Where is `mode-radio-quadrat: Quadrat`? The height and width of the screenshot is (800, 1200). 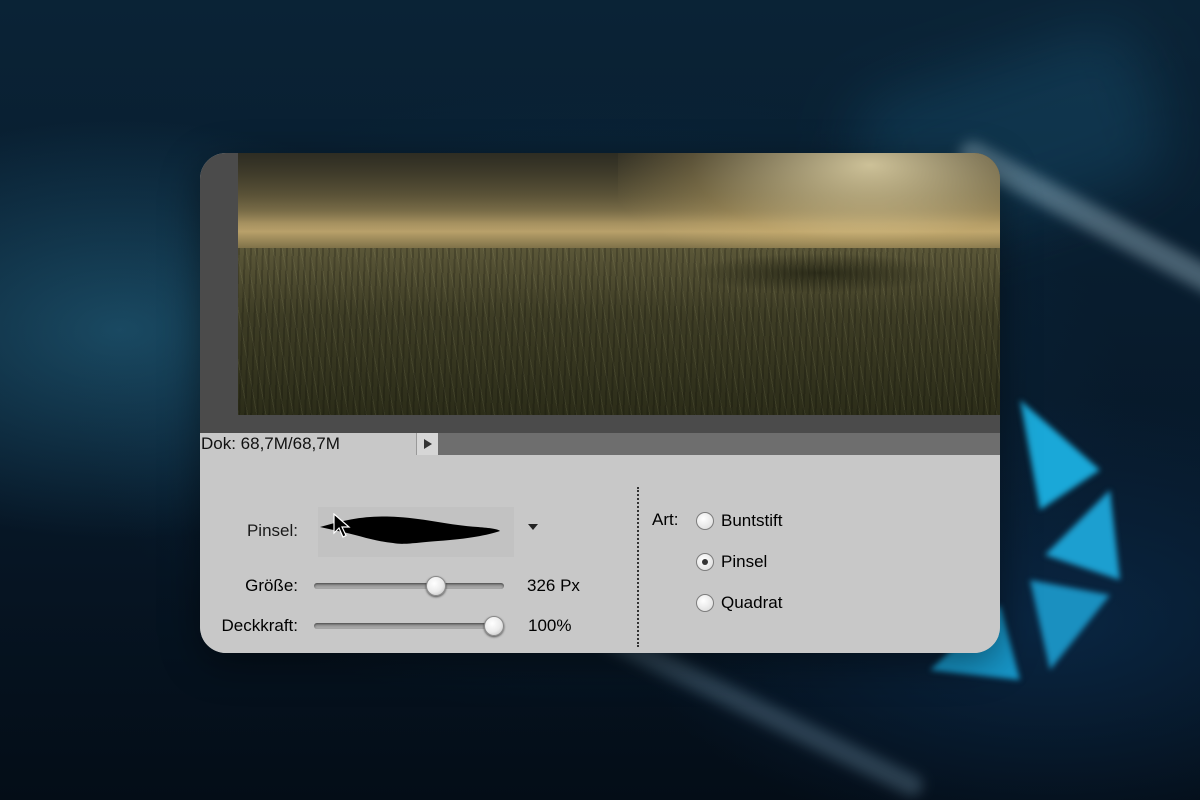
mode-radio-quadrat: Quadrat is located at coordinates (739, 603).